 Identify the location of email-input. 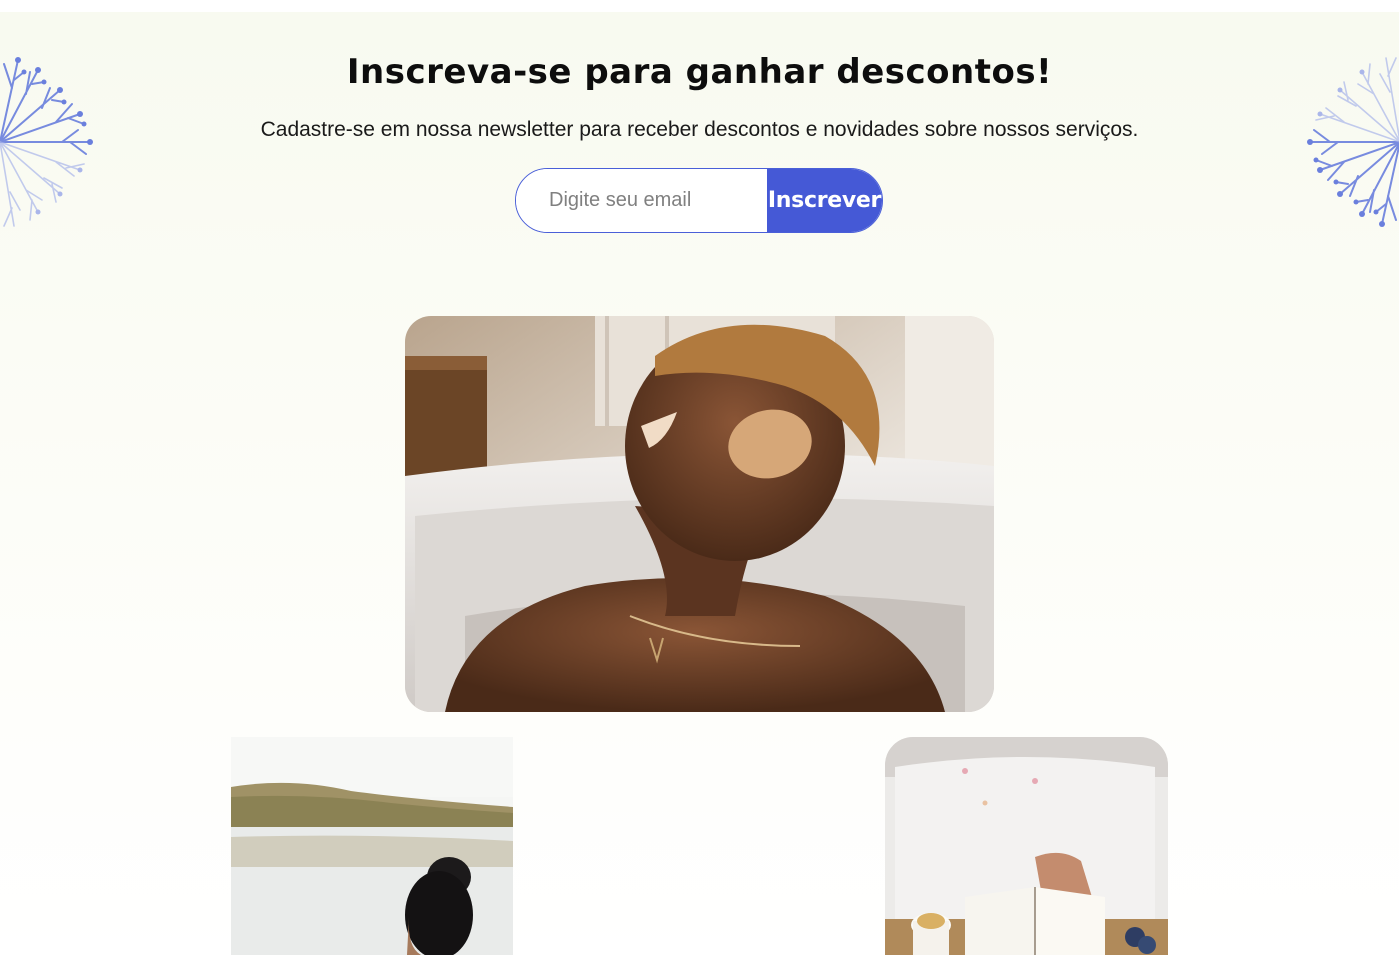
(641, 200).